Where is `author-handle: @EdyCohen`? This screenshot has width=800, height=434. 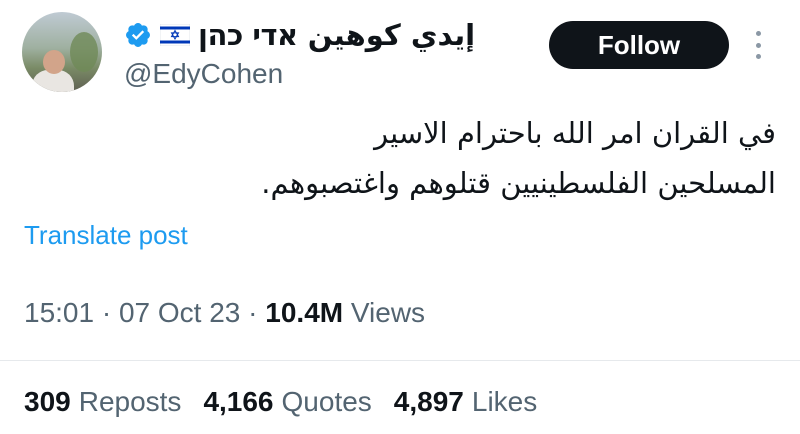 author-handle: @EdyCohen is located at coordinates (203, 74).